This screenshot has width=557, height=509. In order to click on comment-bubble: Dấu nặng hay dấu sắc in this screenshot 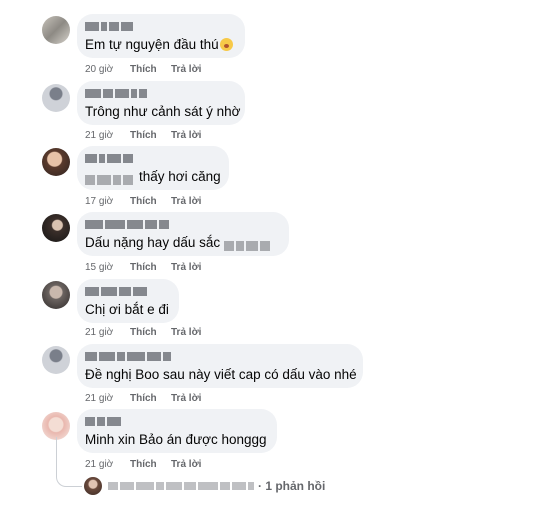, I will do `click(183, 234)`.